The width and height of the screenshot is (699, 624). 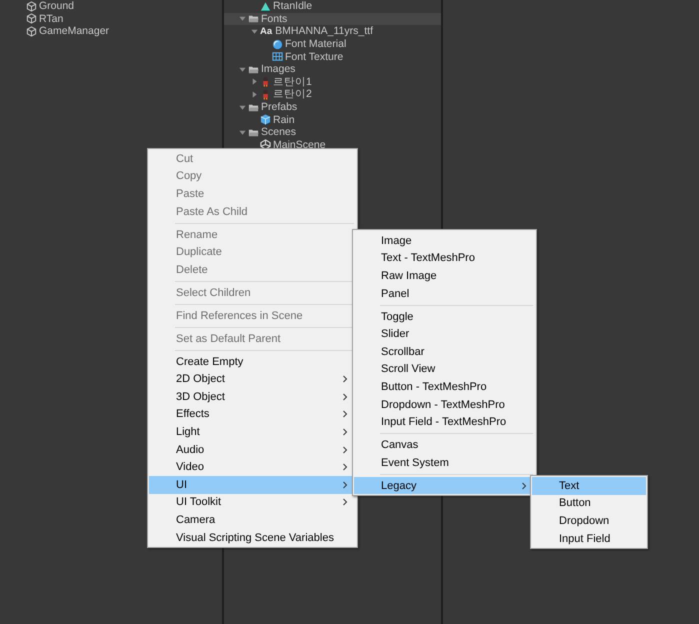 What do you see at coordinates (265, 144) in the screenshot?
I see `scene-icon` at bounding box center [265, 144].